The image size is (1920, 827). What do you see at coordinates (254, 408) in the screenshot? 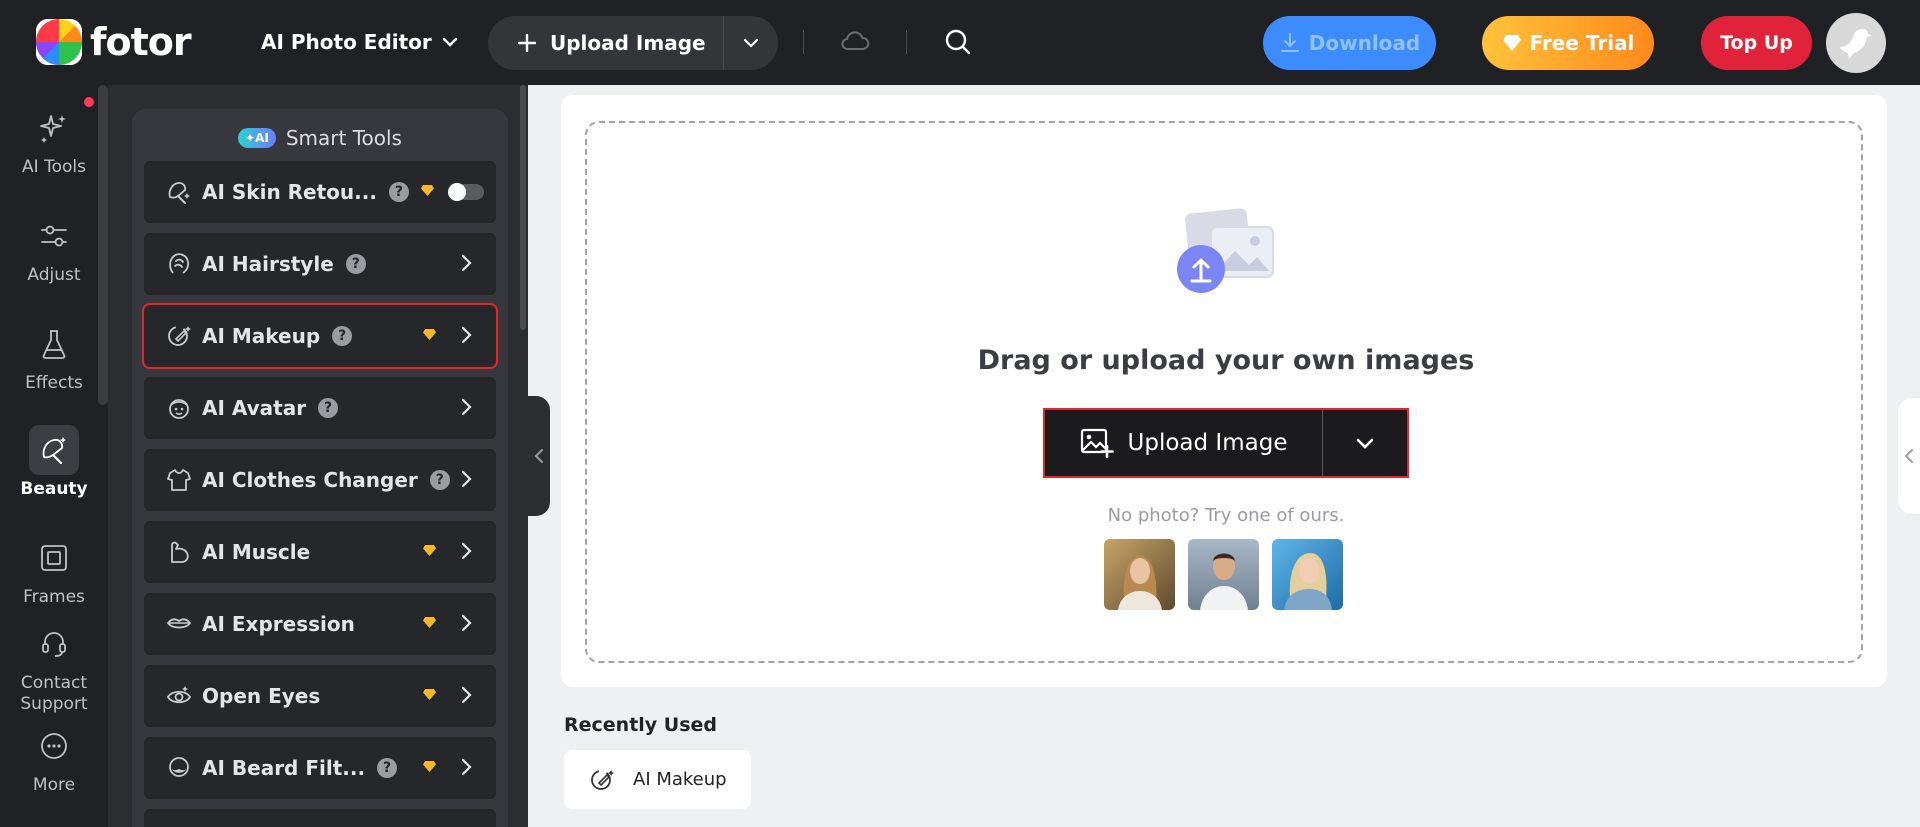
I see `tool-label: AI Avatar` at bounding box center [254, 408].